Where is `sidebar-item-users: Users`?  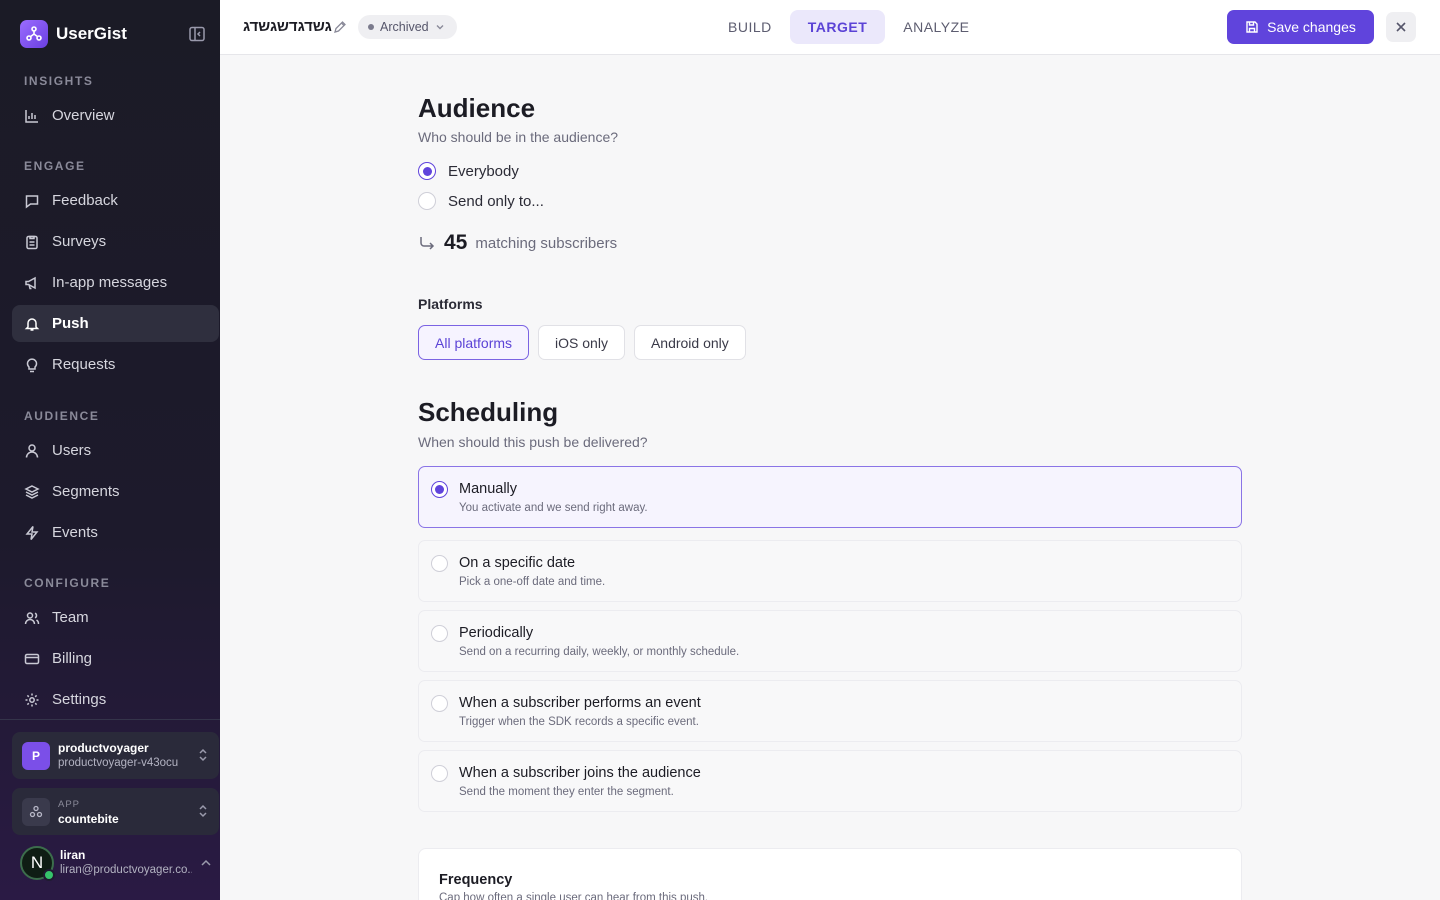 sidebar-item-users: Users is located at coordinates (115, 450).